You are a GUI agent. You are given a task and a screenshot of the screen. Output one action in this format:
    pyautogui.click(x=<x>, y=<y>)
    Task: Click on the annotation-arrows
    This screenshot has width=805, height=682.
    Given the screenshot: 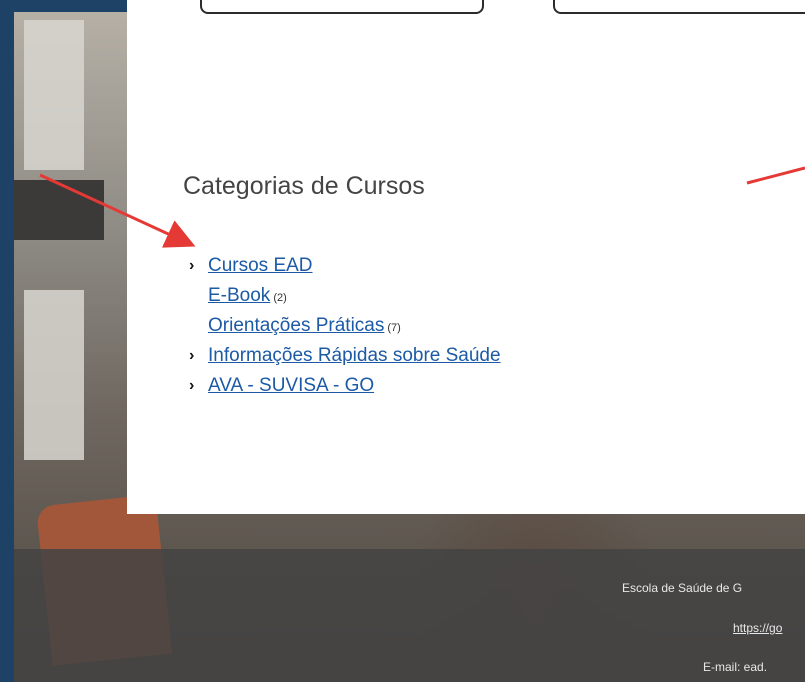 What is the action you would take?
    pyautogui.click(x=422, y=207)
    